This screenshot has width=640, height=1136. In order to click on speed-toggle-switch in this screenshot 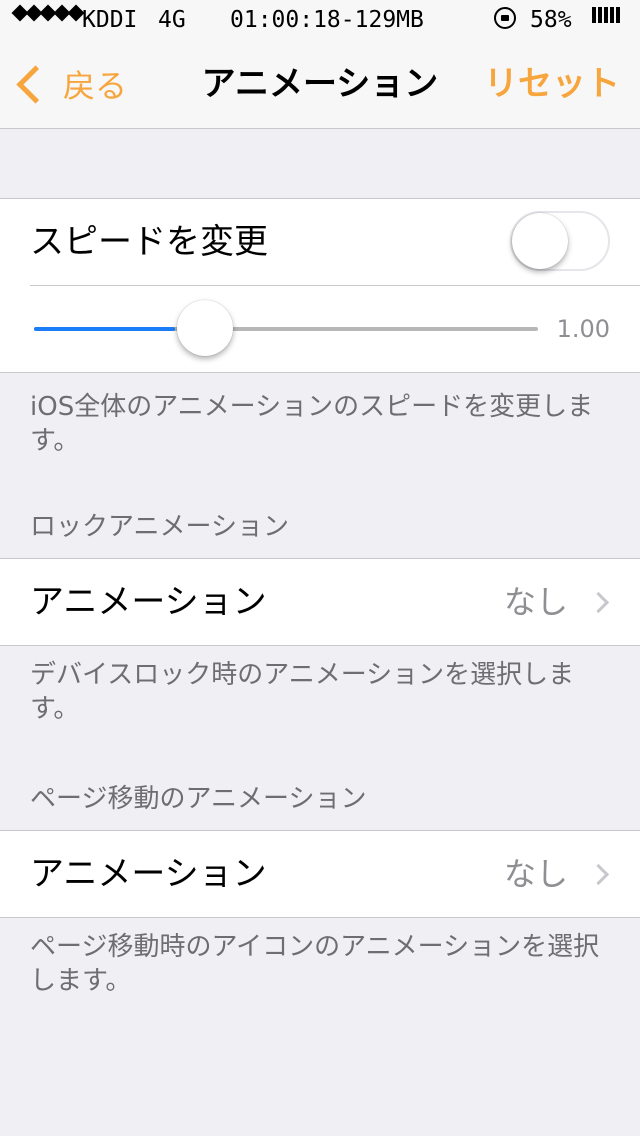, I will do `click(560, 241)`.